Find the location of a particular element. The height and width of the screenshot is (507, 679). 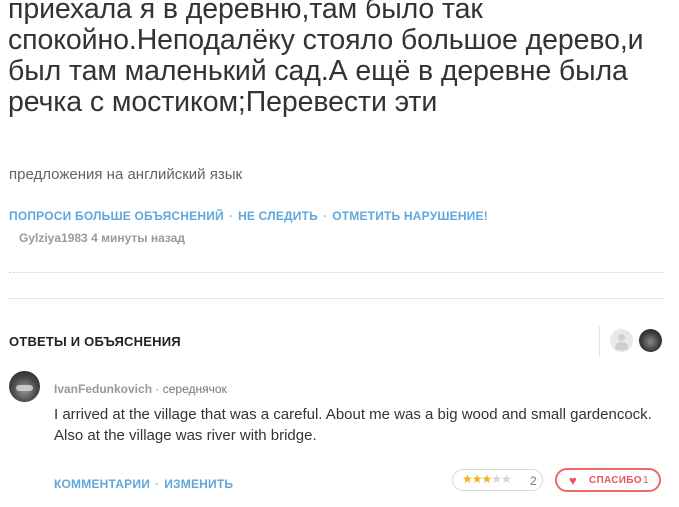

answers-section-title: ОТВЕТЫ И ОБЪЯСНЕНИЯ is located at coordinates (95, 341).